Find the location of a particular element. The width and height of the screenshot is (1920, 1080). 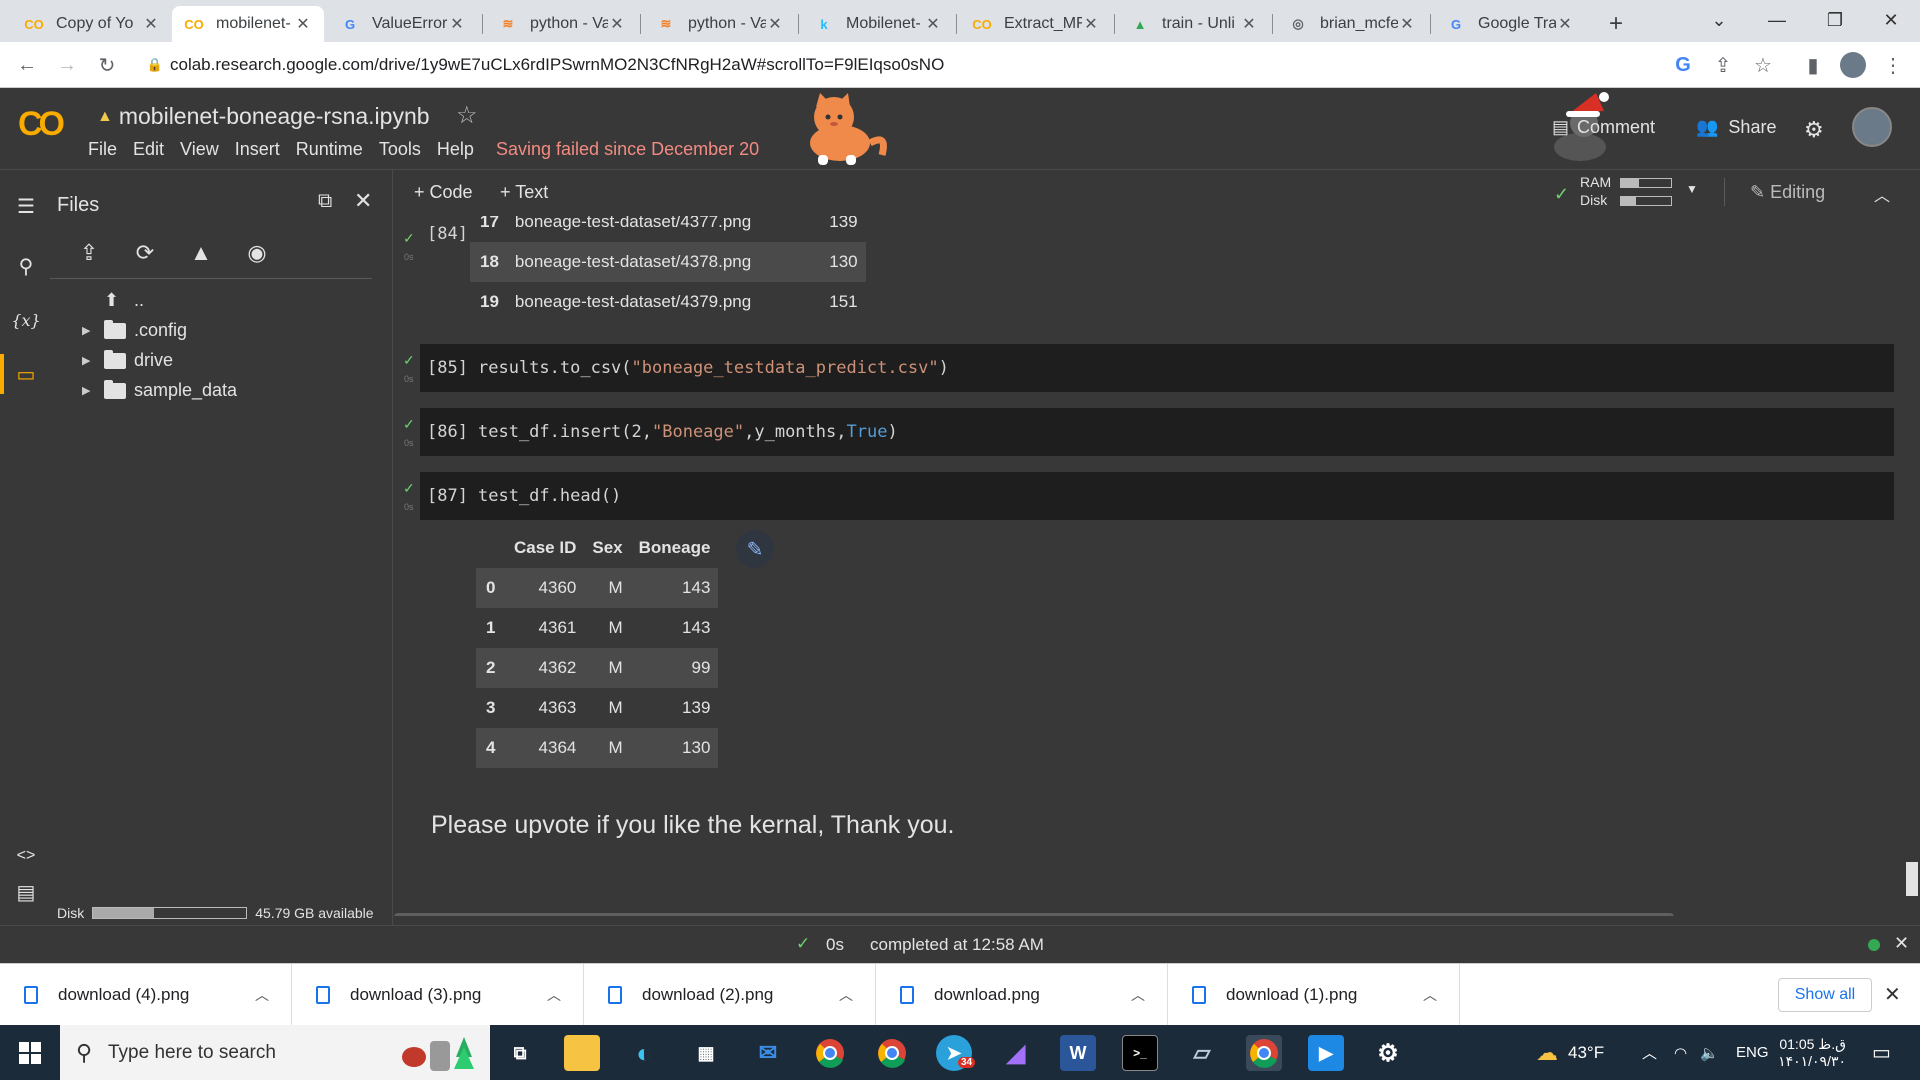

add-text-button: + Text is located at coordinates (524, 192).